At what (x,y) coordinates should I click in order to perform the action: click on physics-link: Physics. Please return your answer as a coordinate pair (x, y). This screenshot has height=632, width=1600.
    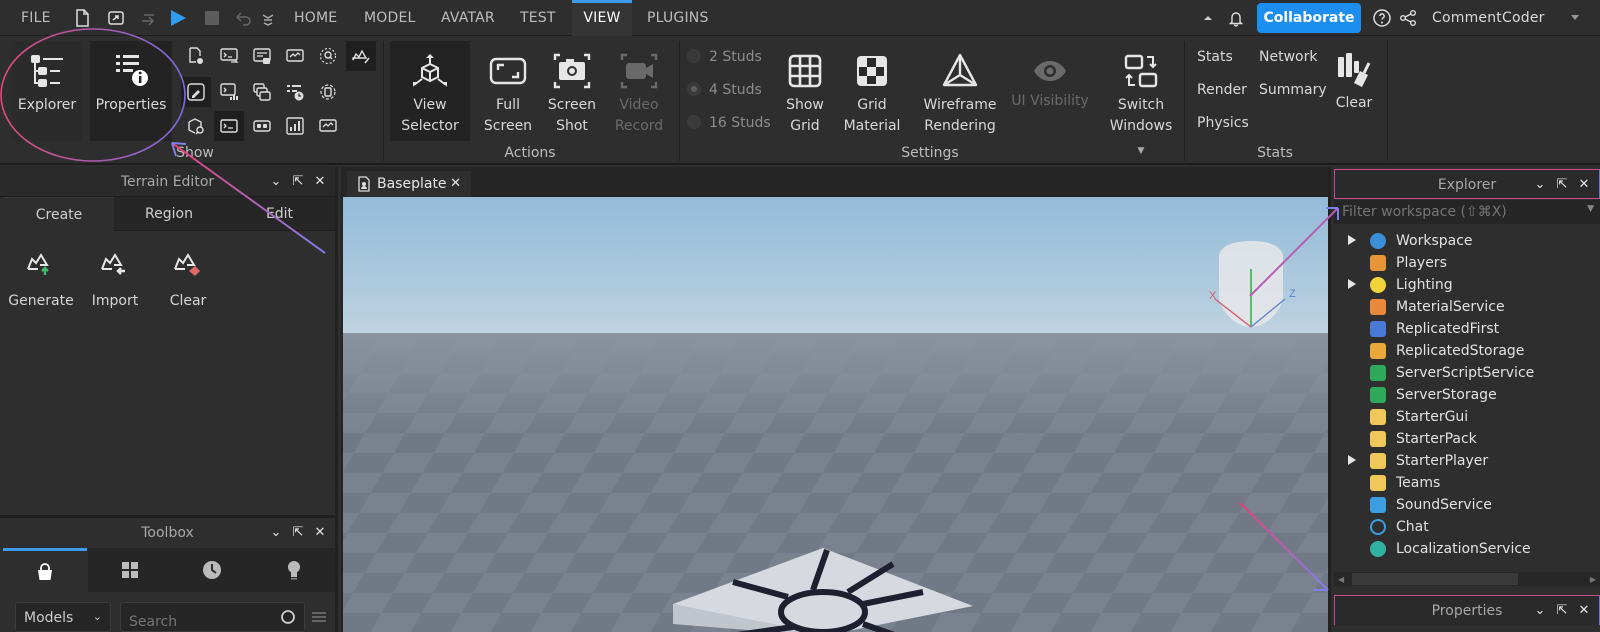
    Looking at the image, I should click on (1223, 123).